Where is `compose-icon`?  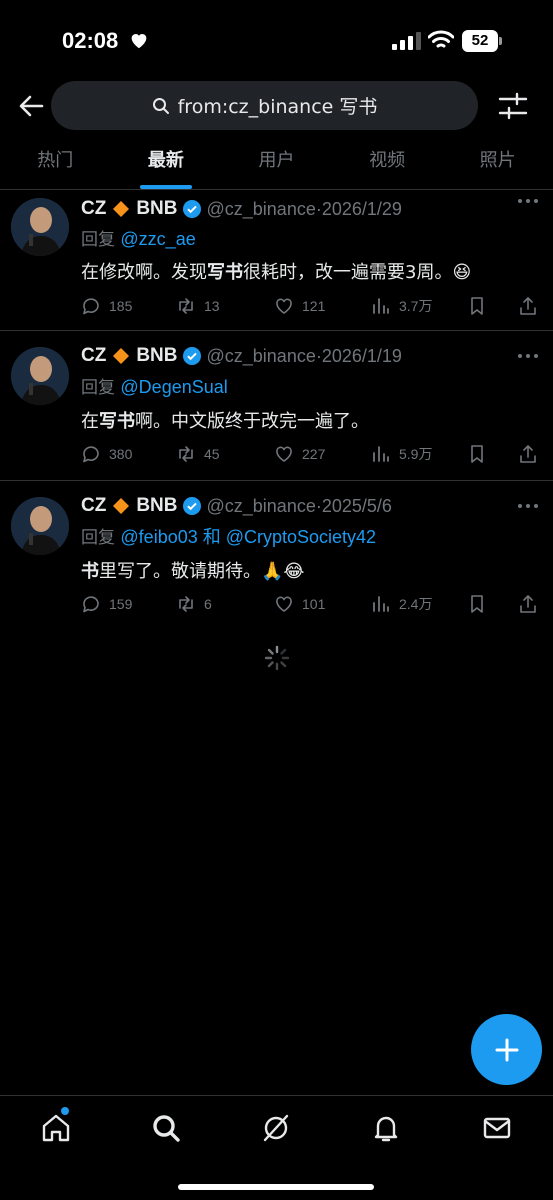 compose-icon is located at coordinates (506, 1049).